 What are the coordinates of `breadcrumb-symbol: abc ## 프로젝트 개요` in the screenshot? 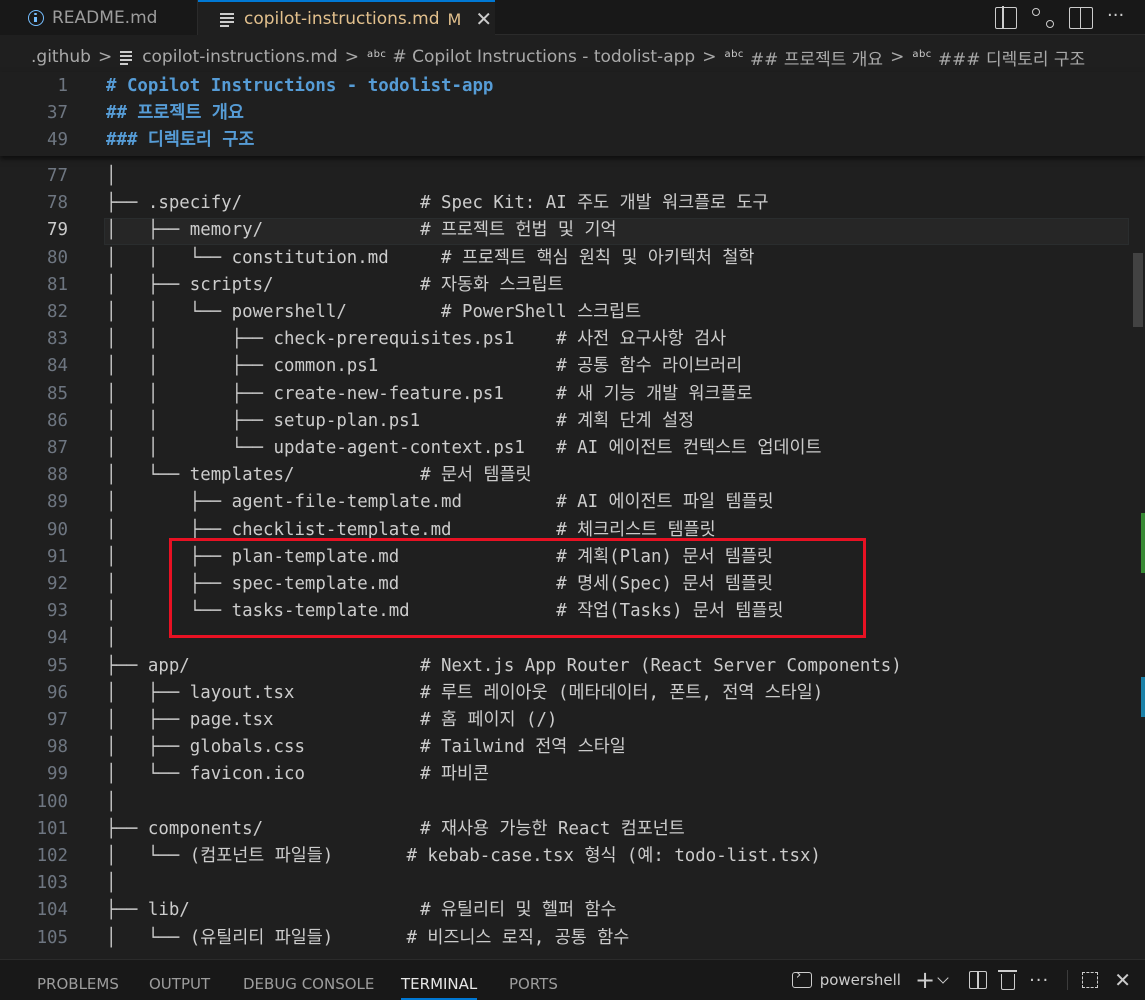 It's located at (803, 57).